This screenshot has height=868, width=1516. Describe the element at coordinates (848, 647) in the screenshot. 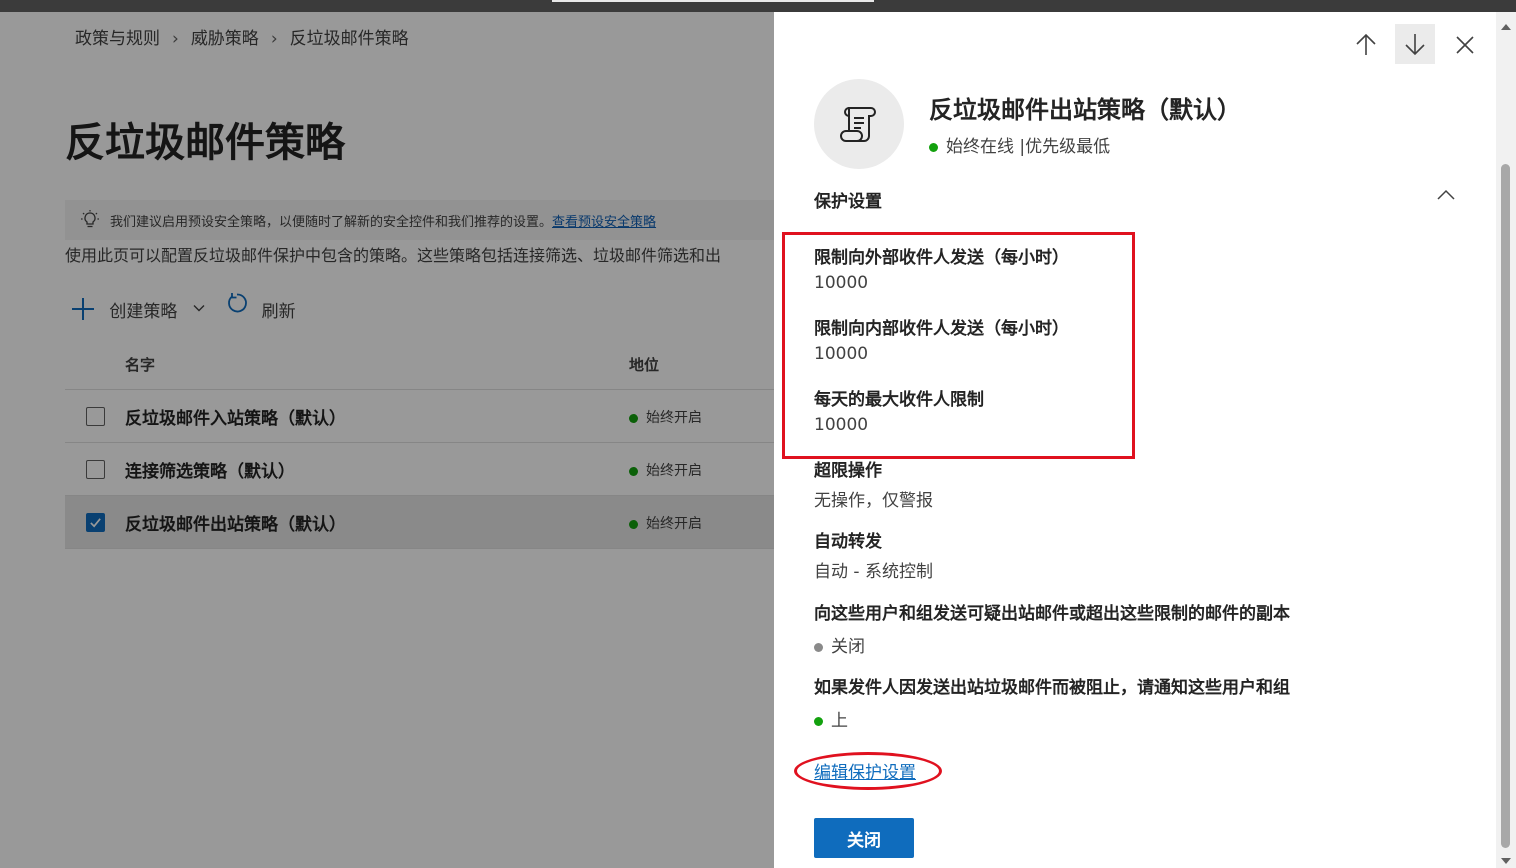

I see `copy-recipients-status: 关闭` at that location.